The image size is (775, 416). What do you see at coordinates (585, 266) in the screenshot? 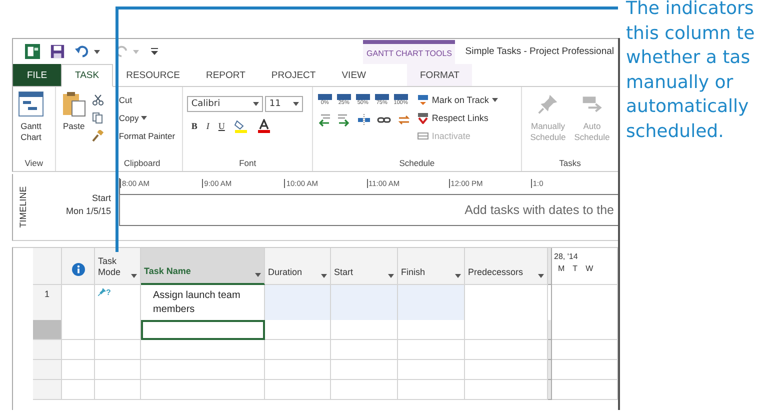
I see `gantt-timescale-header: 28, '14 M T W` at bounding box center [585, 266].